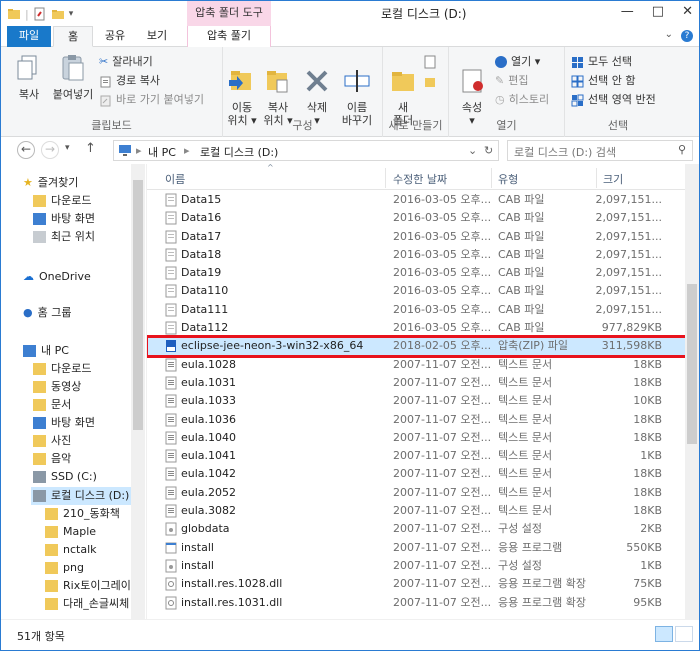 The image size is (700, 651). What do you see at coordinates (692, 364) in the screenshot?
I see `list-scrollbar-thumb` at bounding box center [692, 364].